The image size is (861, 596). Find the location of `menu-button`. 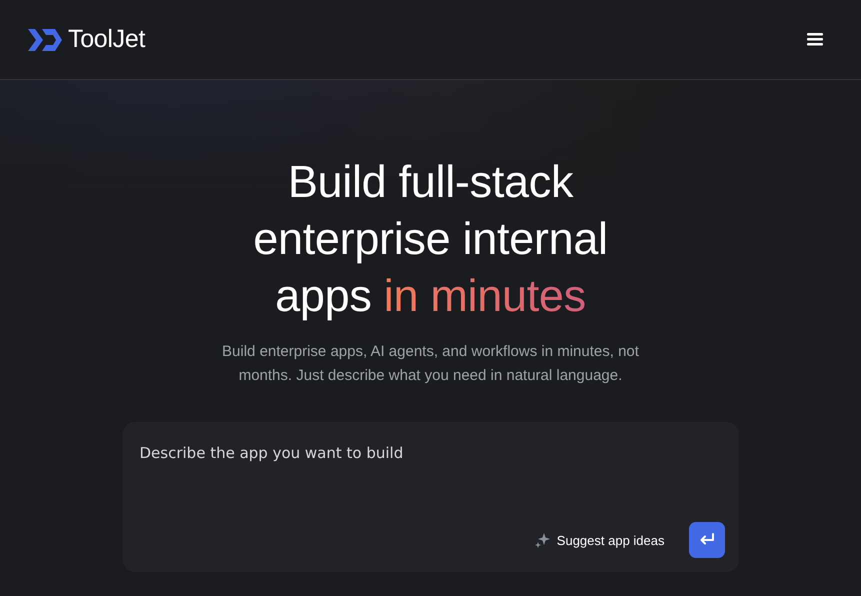

menu-button is located at coordinates (815, 39).